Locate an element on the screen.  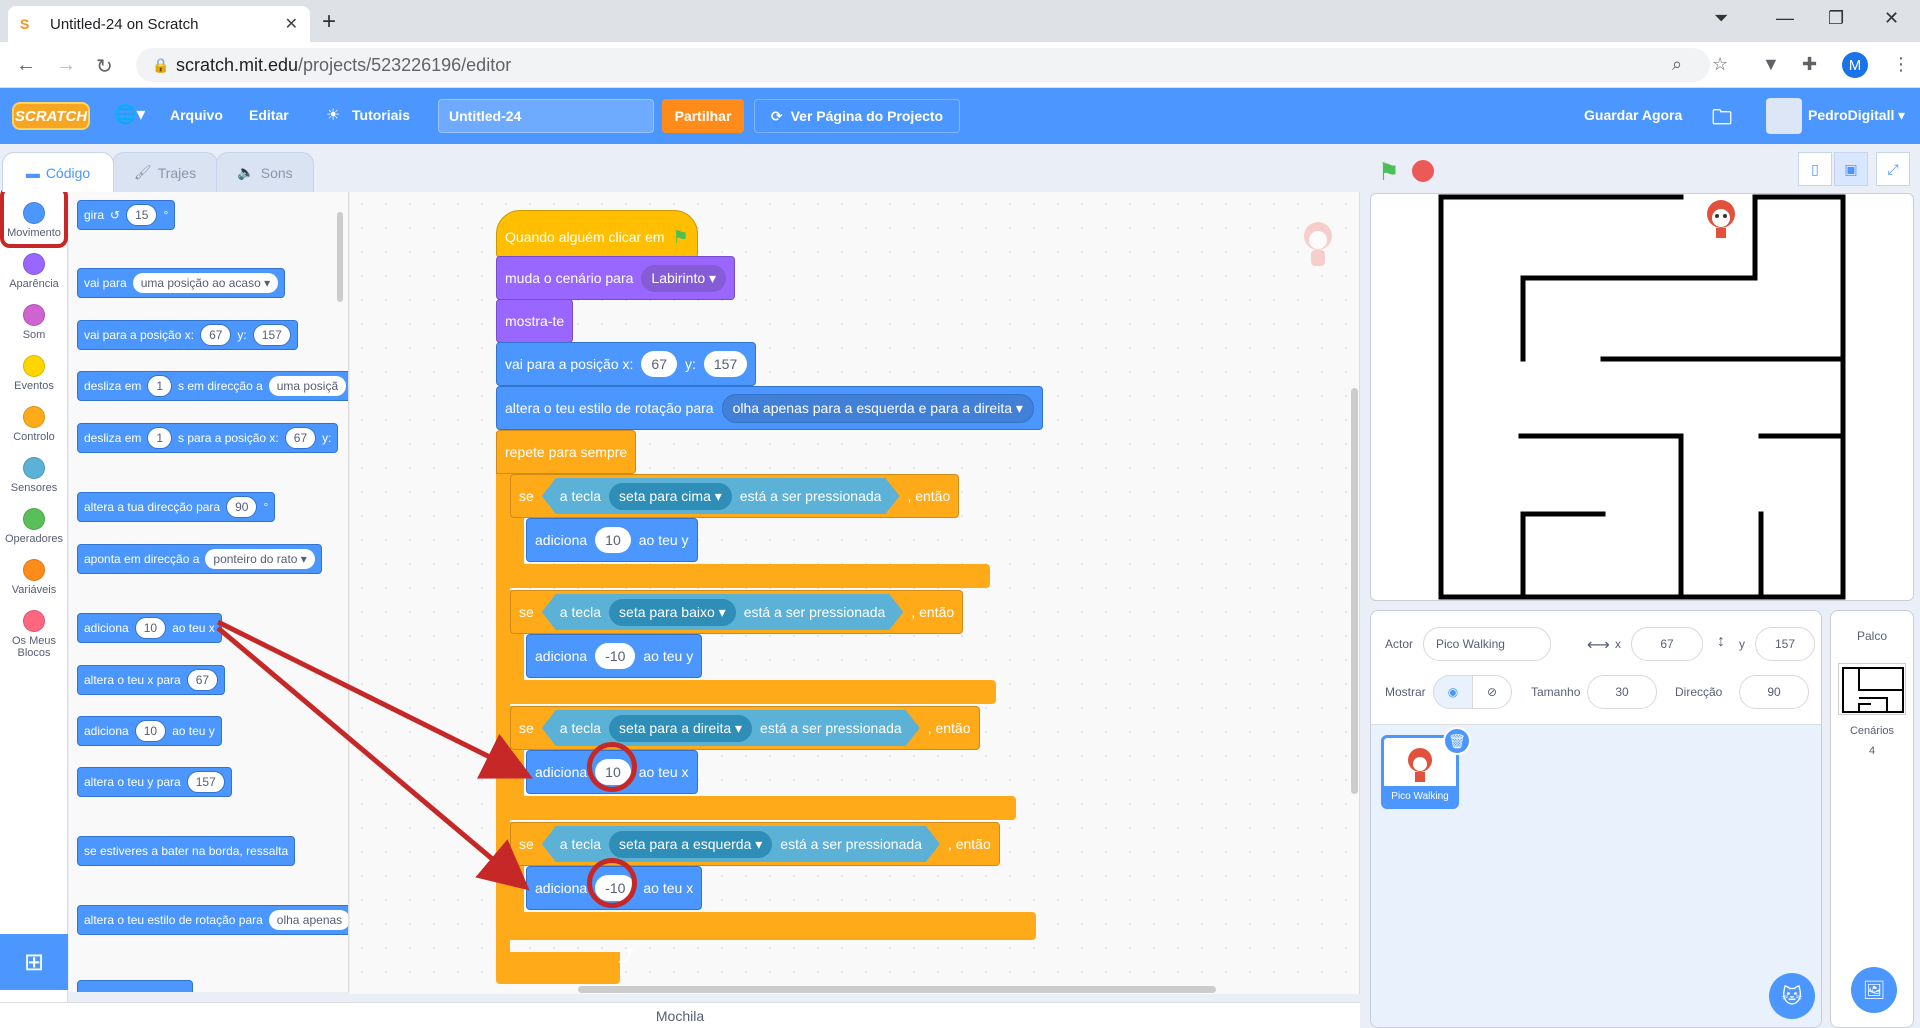
backdrop-dropdown: Labirinto ▾ is located at coordinates (684, 278).